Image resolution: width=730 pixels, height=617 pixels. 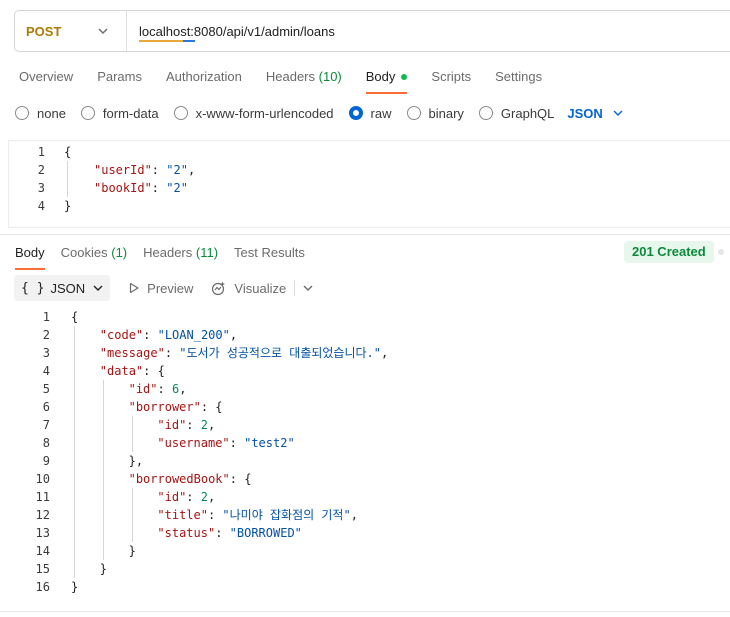 I want to click on cookies-count: (1), so click(x=119, y=252).